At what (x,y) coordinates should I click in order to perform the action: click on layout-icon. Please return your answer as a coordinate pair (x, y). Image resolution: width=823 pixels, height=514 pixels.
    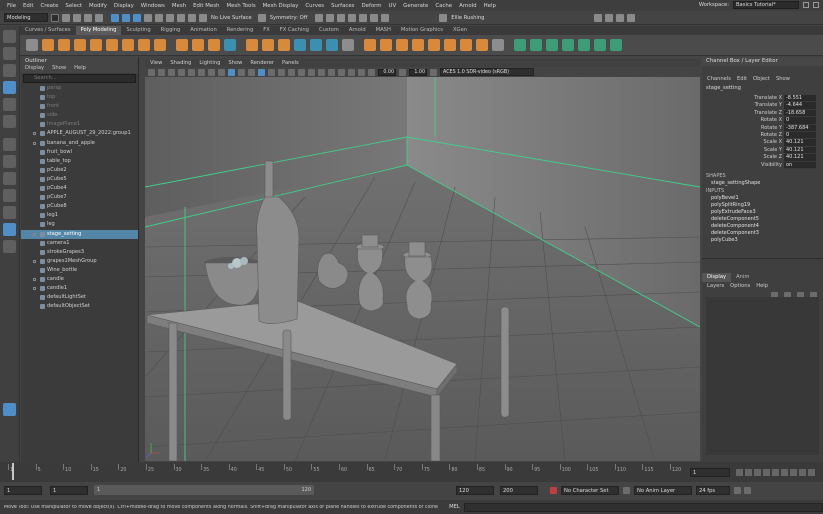
    Looking at the image, I should click on (9, 229).